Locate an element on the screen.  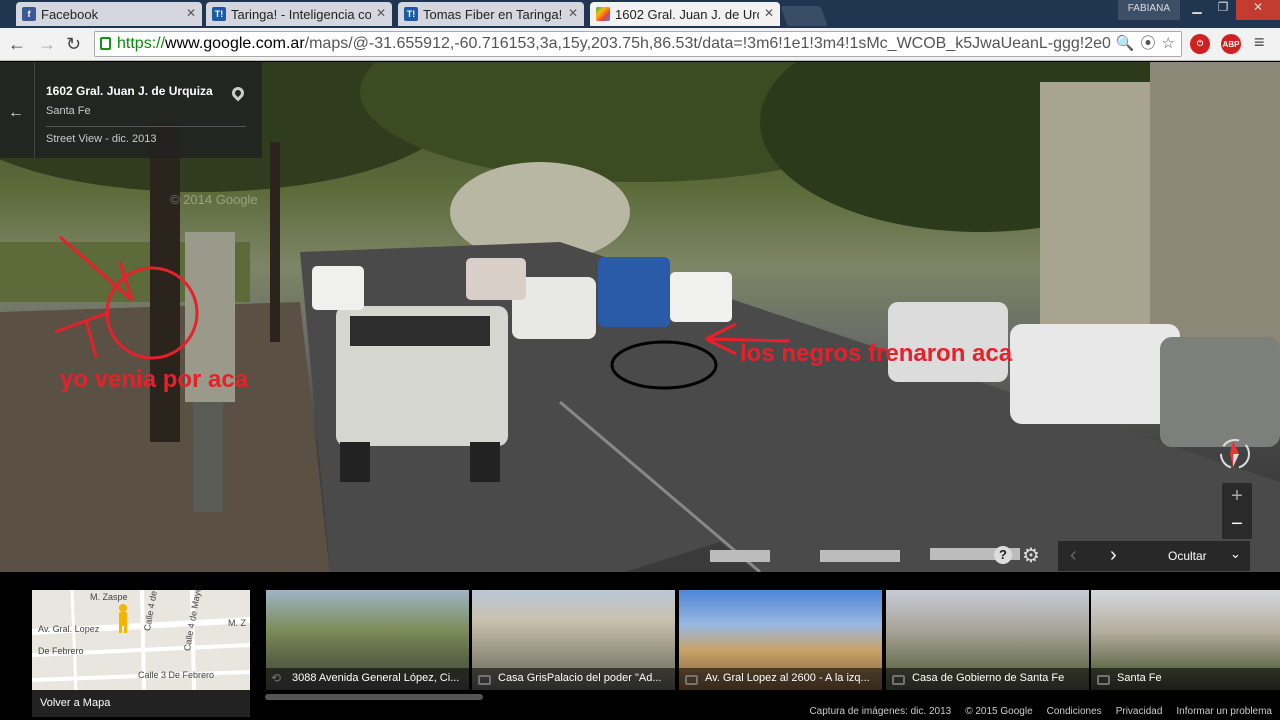
thumbnail-caption: Santa Fe is located at coordinates (1185, 679).